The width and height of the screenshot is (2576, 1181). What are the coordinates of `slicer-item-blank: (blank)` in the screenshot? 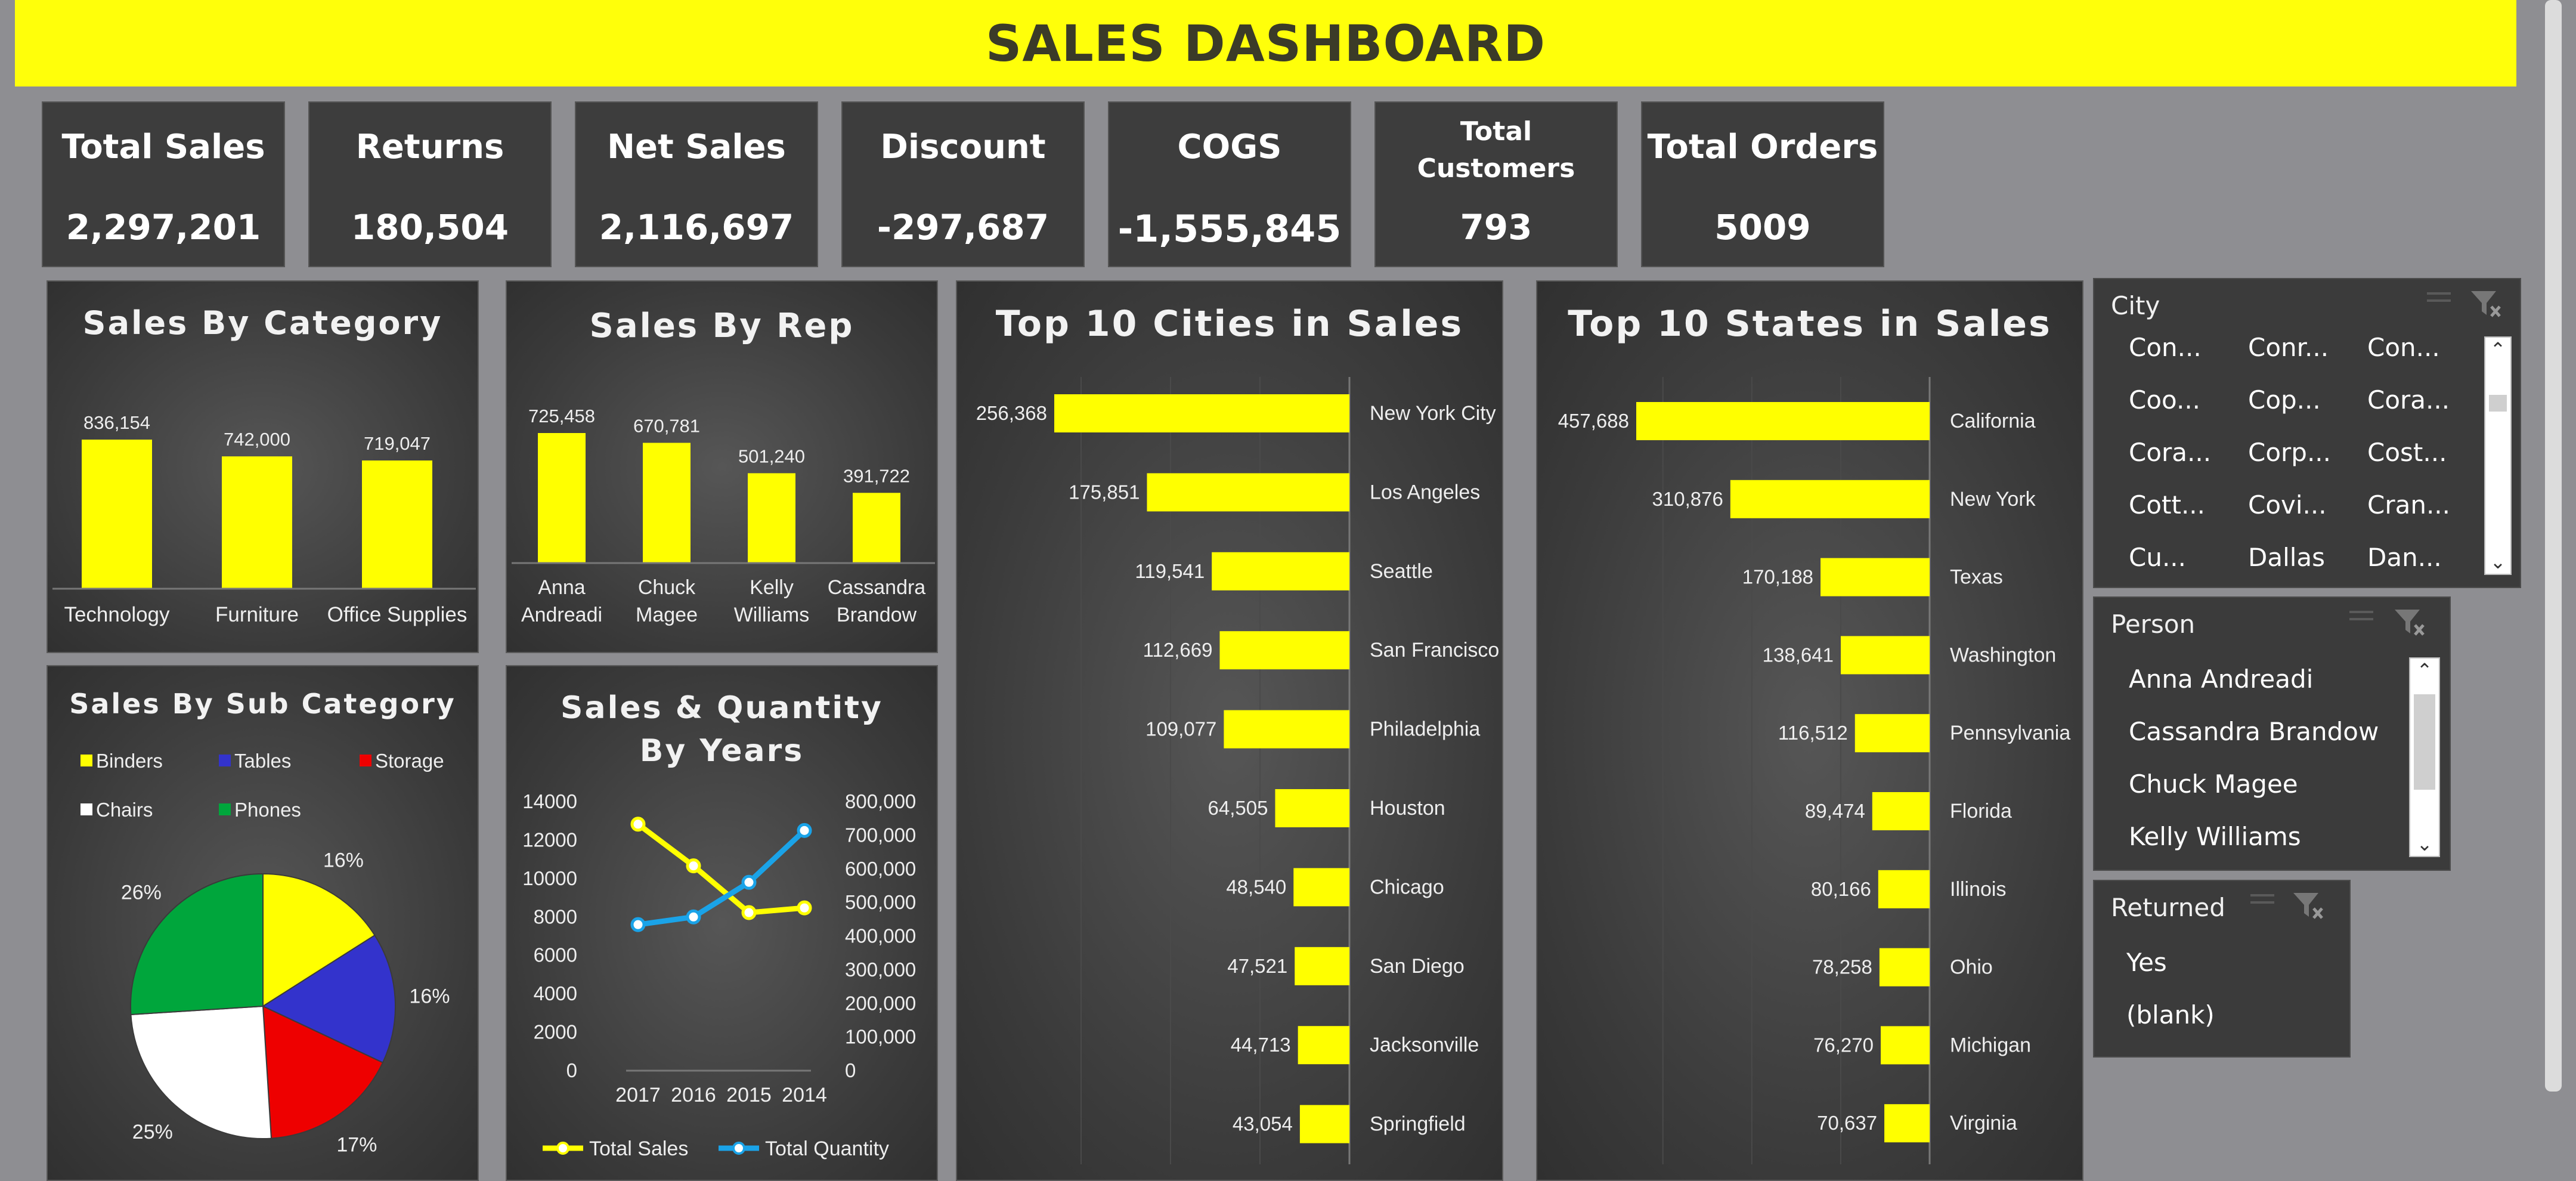 It's located at (2170, 1014).